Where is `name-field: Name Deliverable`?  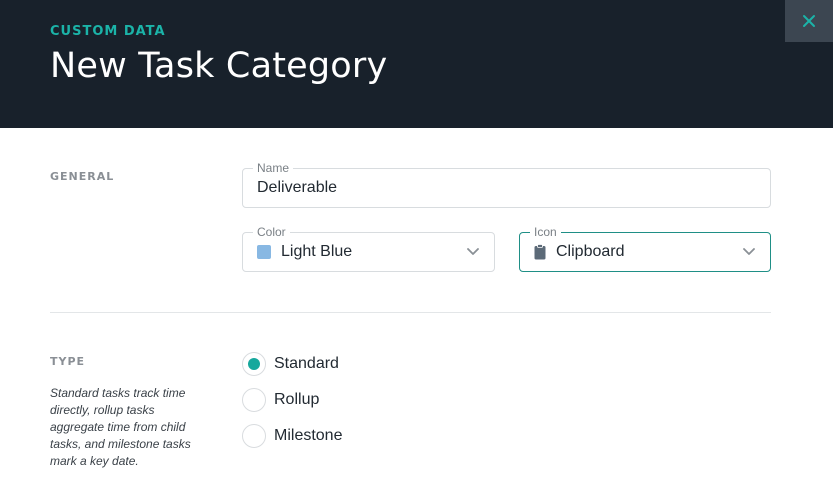 name-field: Name Deliverable is located at coordinates (506, 184).